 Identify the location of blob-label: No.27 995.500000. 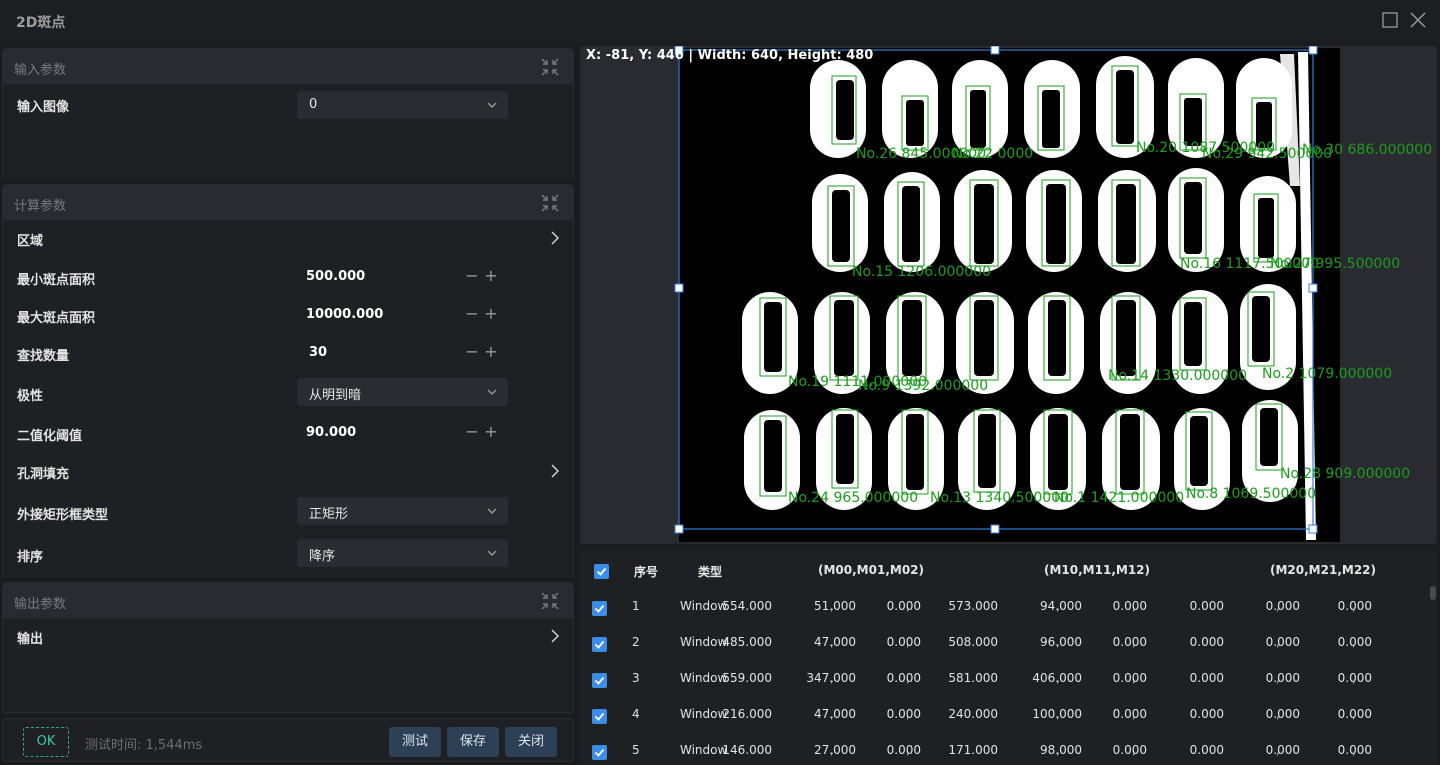
(1335, 264).